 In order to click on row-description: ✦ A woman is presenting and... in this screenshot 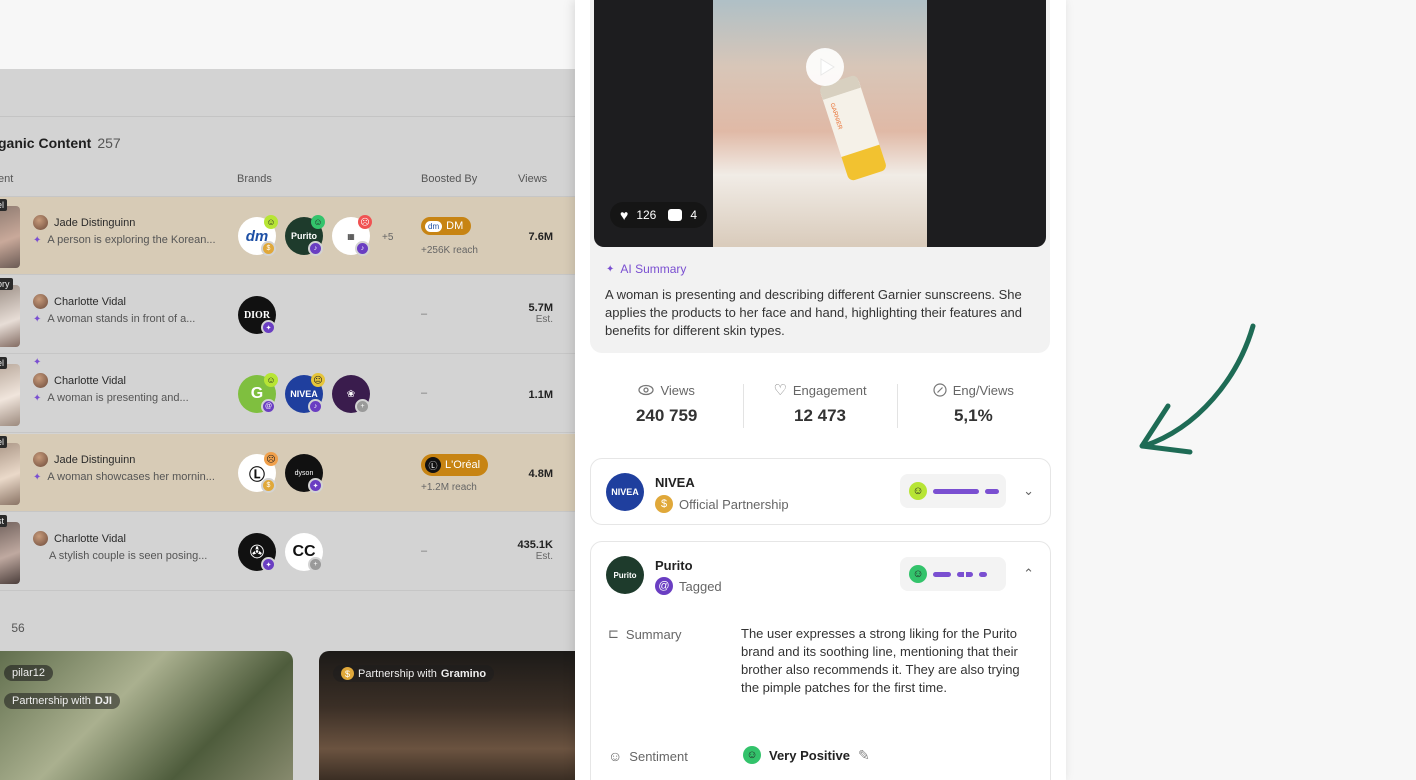, I will do `click(111, 398)`.